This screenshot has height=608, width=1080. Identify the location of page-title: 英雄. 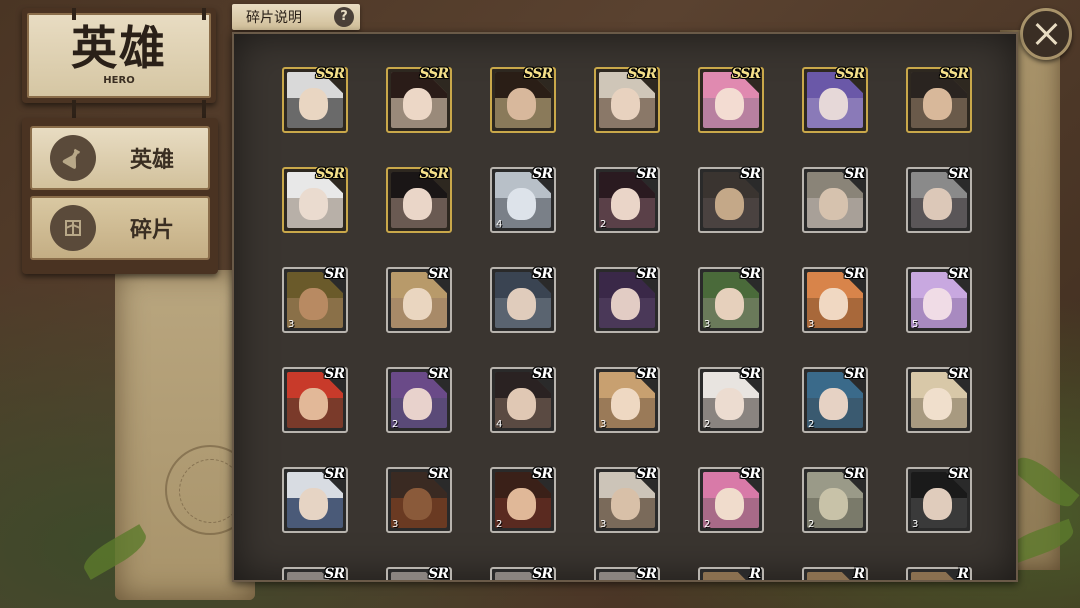
(119, 48).